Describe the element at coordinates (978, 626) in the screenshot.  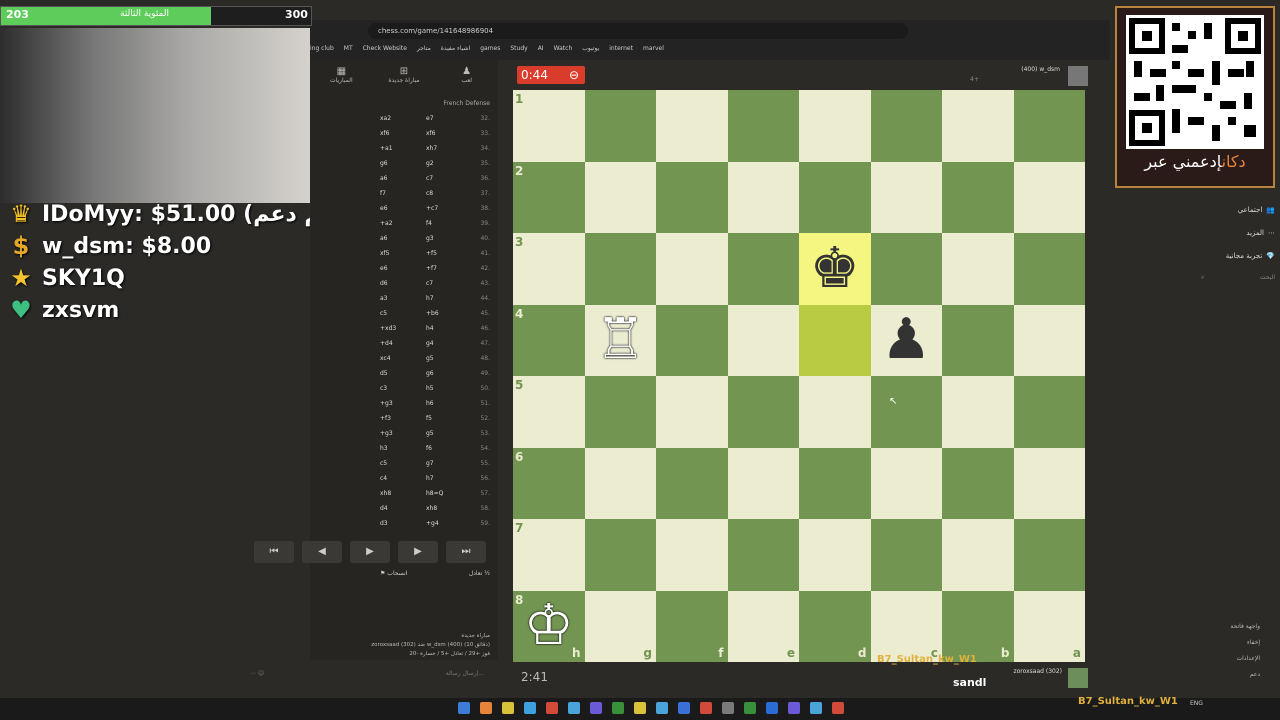
I see `board-square: b` at that location.